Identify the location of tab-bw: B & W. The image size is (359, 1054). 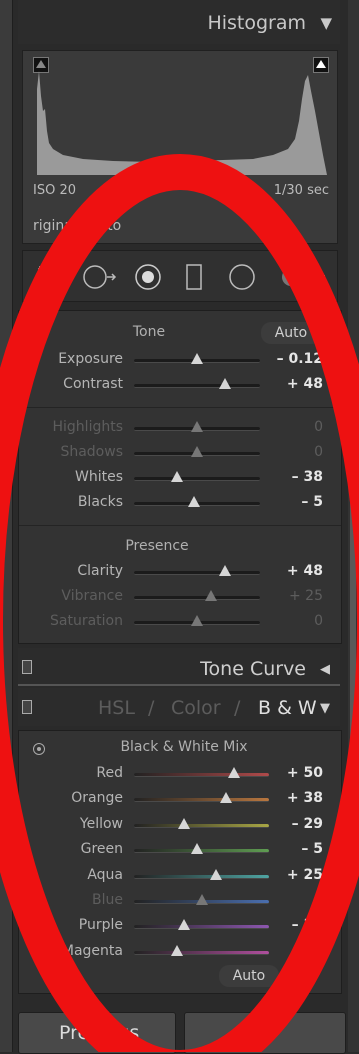
(287, 708).